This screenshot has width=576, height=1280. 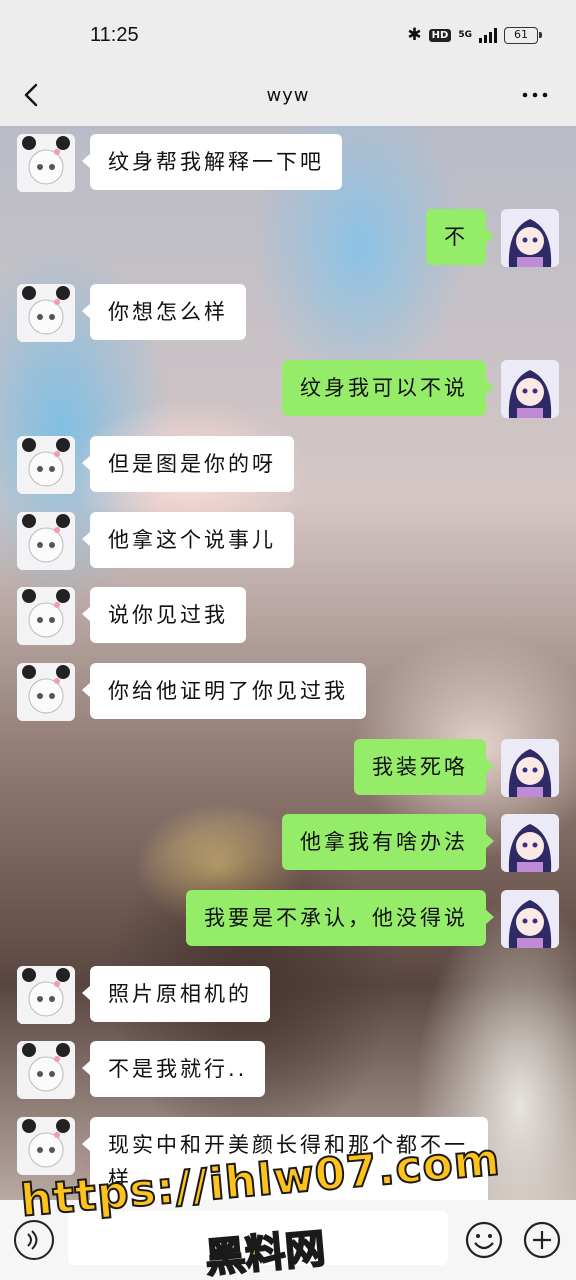 I want to click on message-row: 照片原相机的, so click(x=143, y=995).